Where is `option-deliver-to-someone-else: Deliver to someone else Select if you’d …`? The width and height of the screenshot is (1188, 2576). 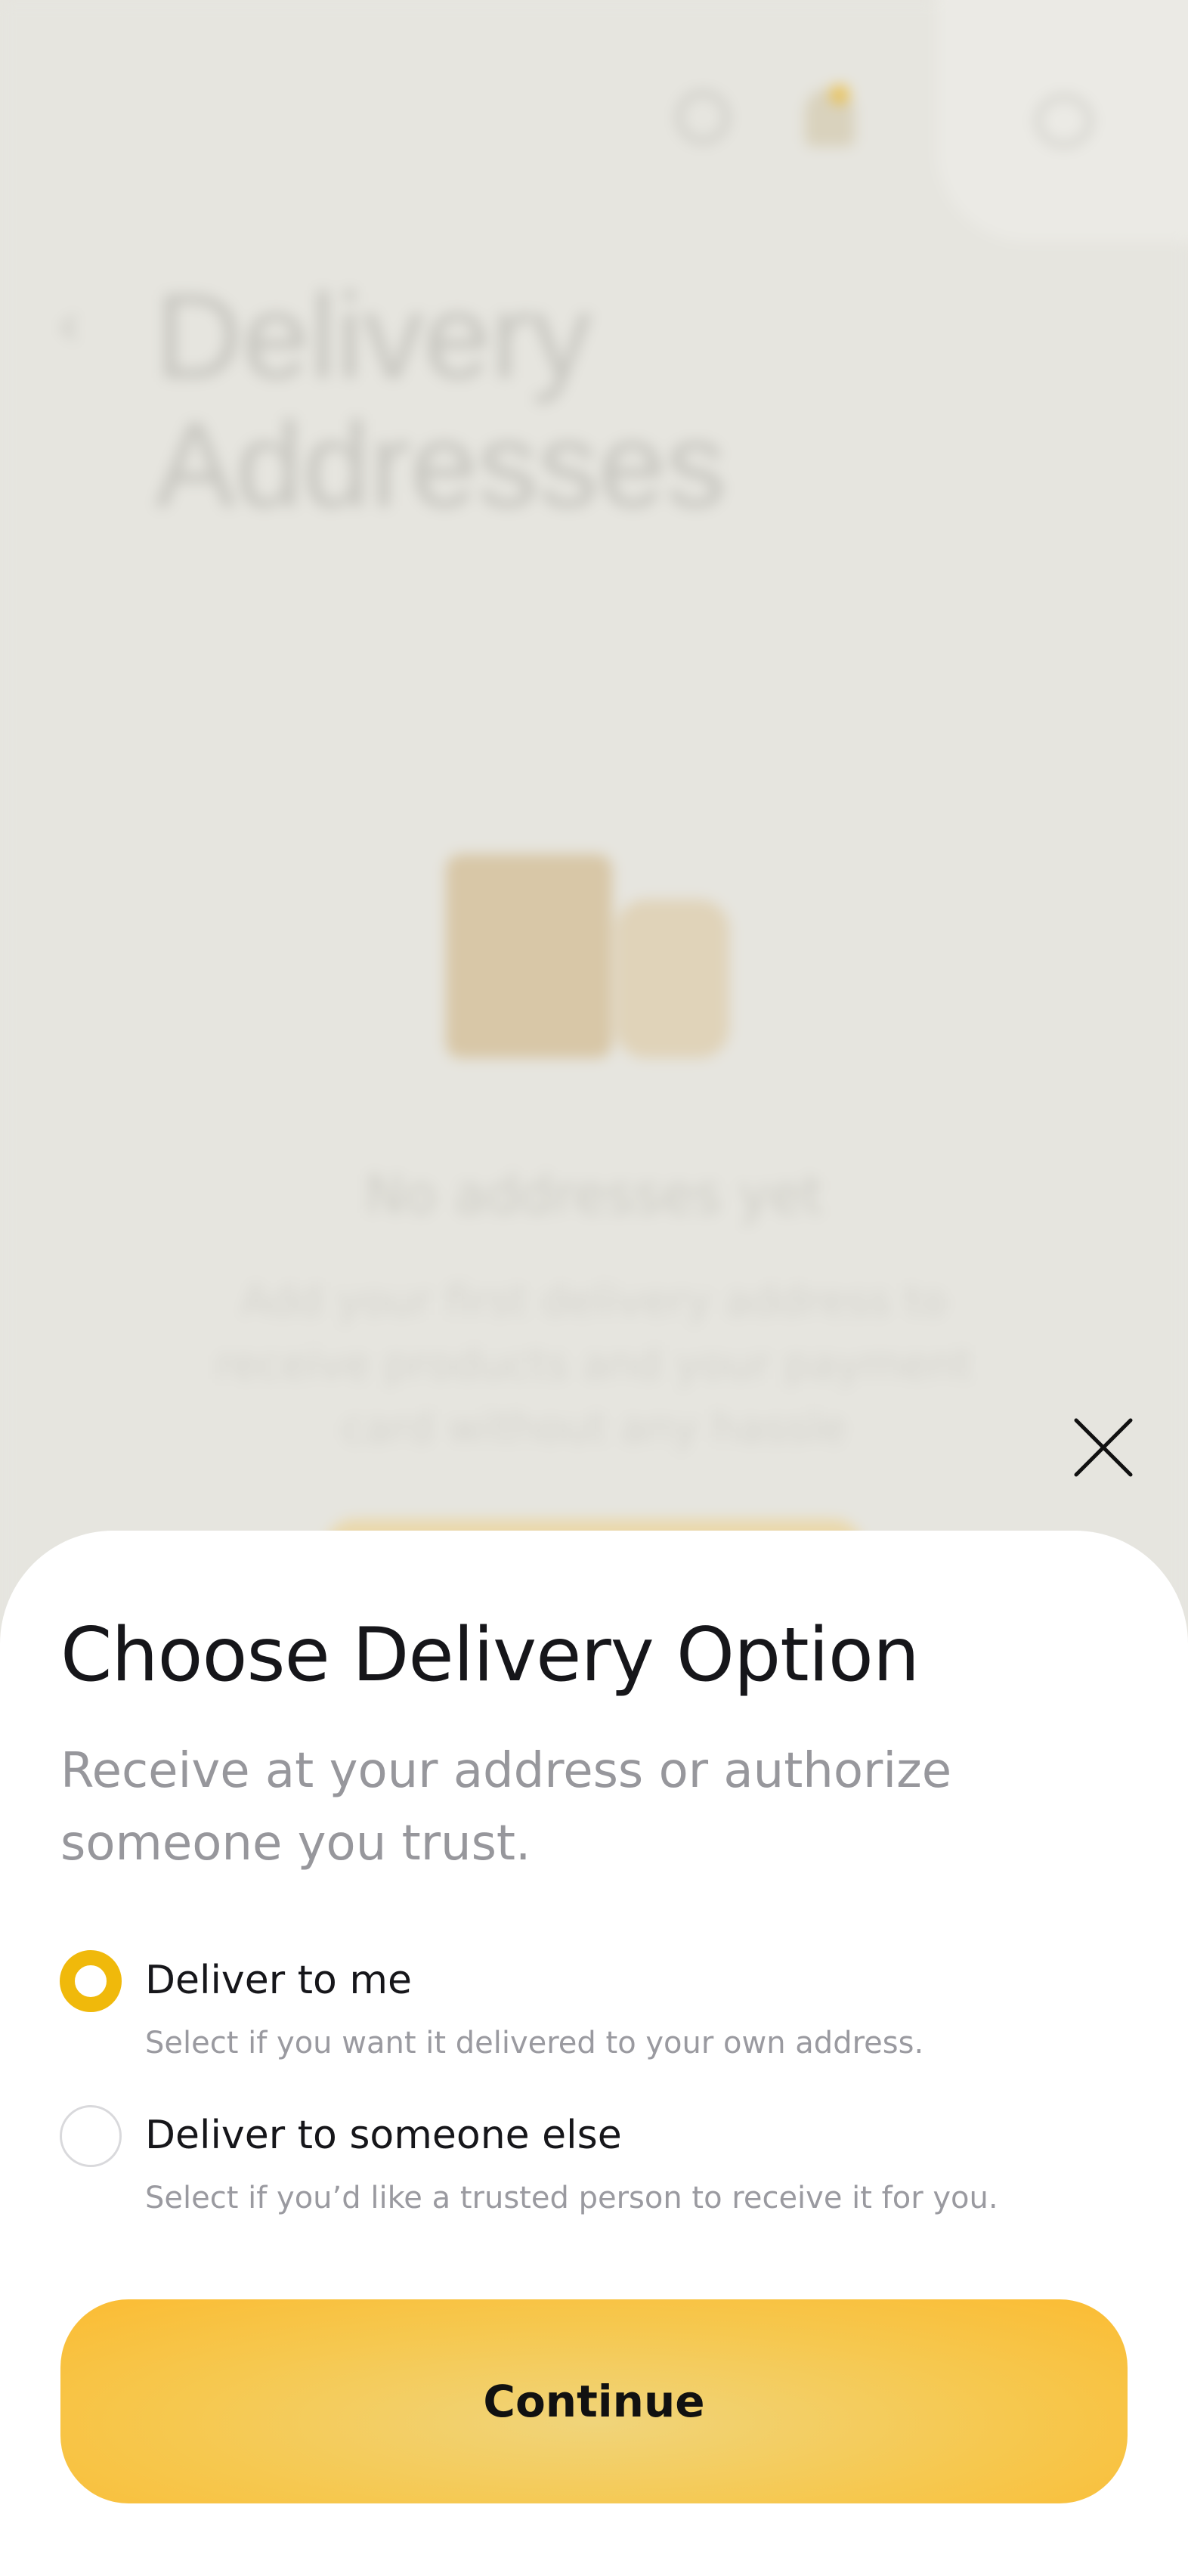
option-deliver-to-someone-else: Deliver to someone else Select if you’d … is located at coordinates (593, 2173).